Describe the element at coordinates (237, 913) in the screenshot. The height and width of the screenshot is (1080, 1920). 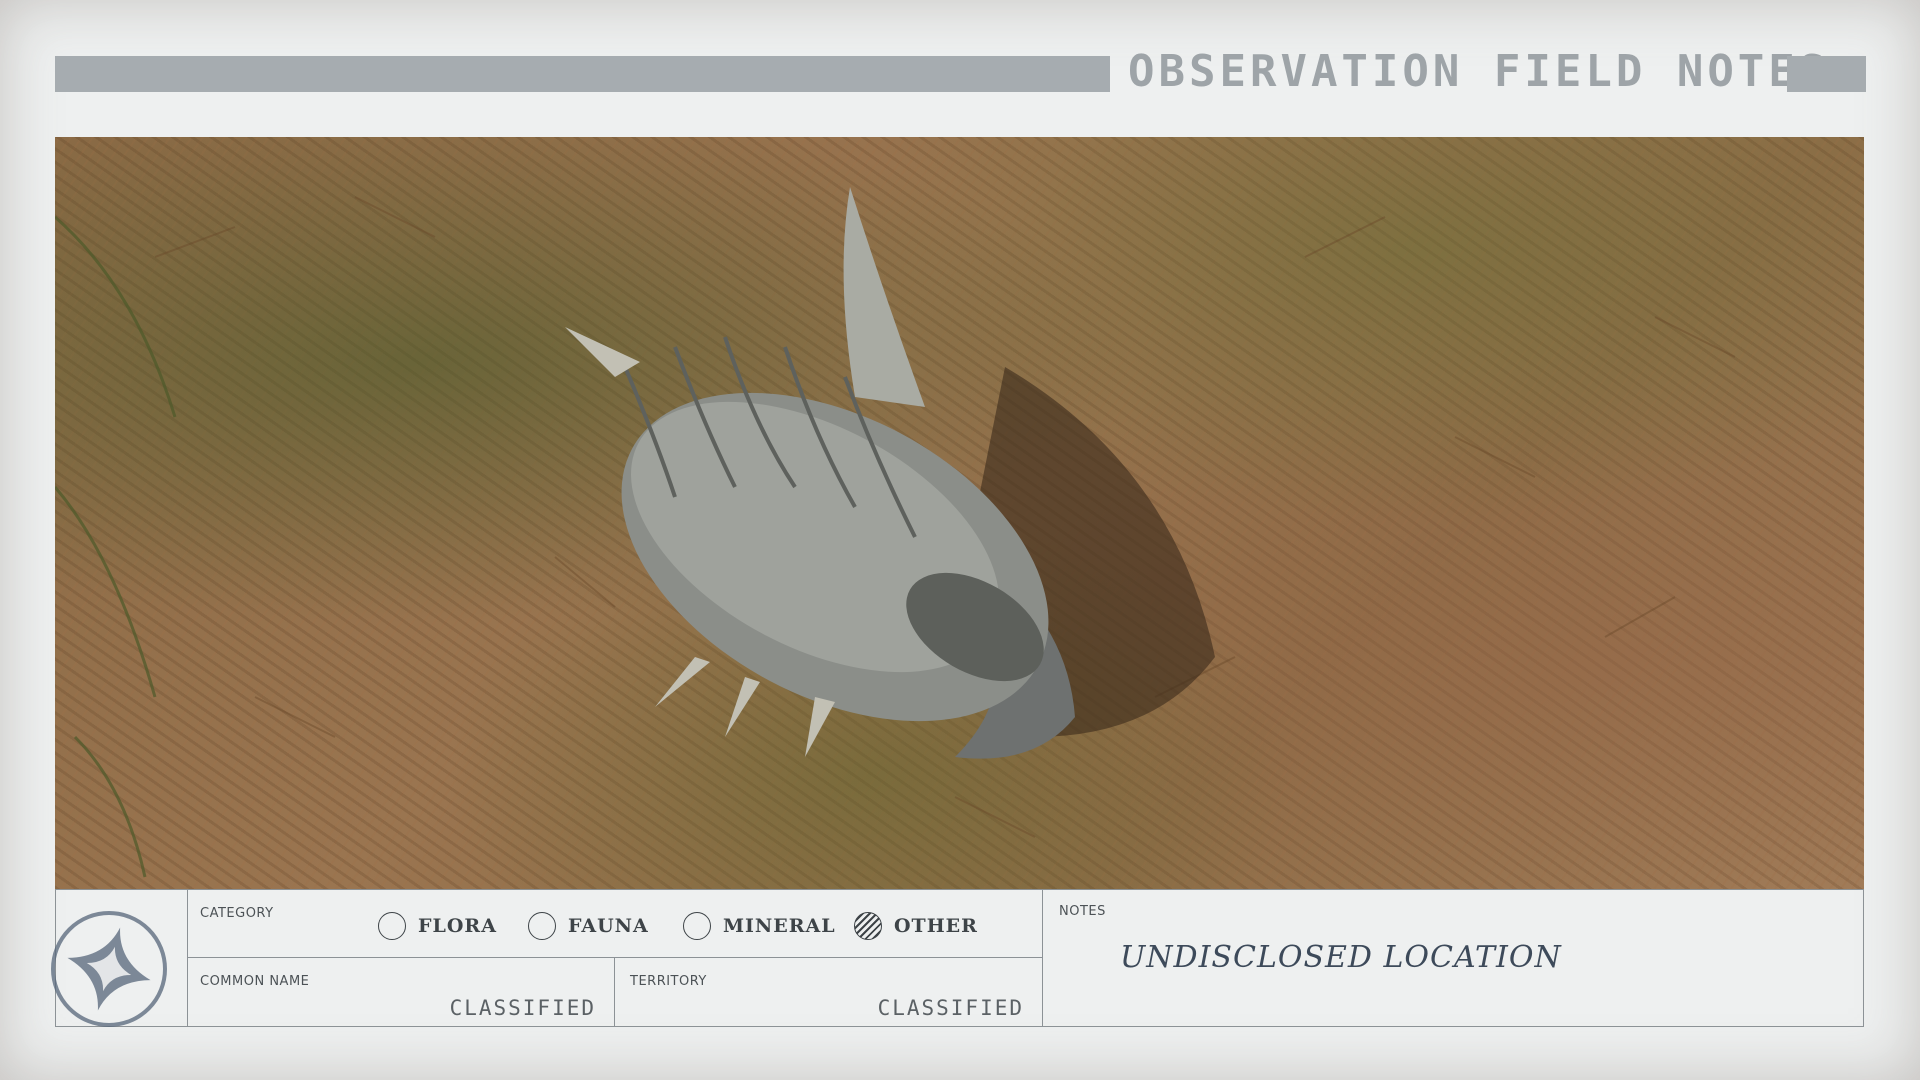
I see `category-label: CATEGORY` at that location.